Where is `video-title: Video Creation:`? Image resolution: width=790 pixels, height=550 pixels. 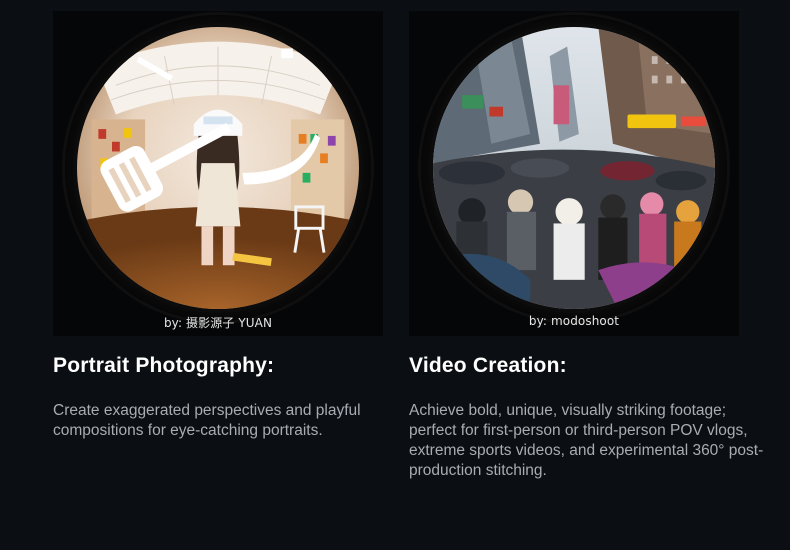
video-title: Video Creation: is located at coordinates (488, 365).